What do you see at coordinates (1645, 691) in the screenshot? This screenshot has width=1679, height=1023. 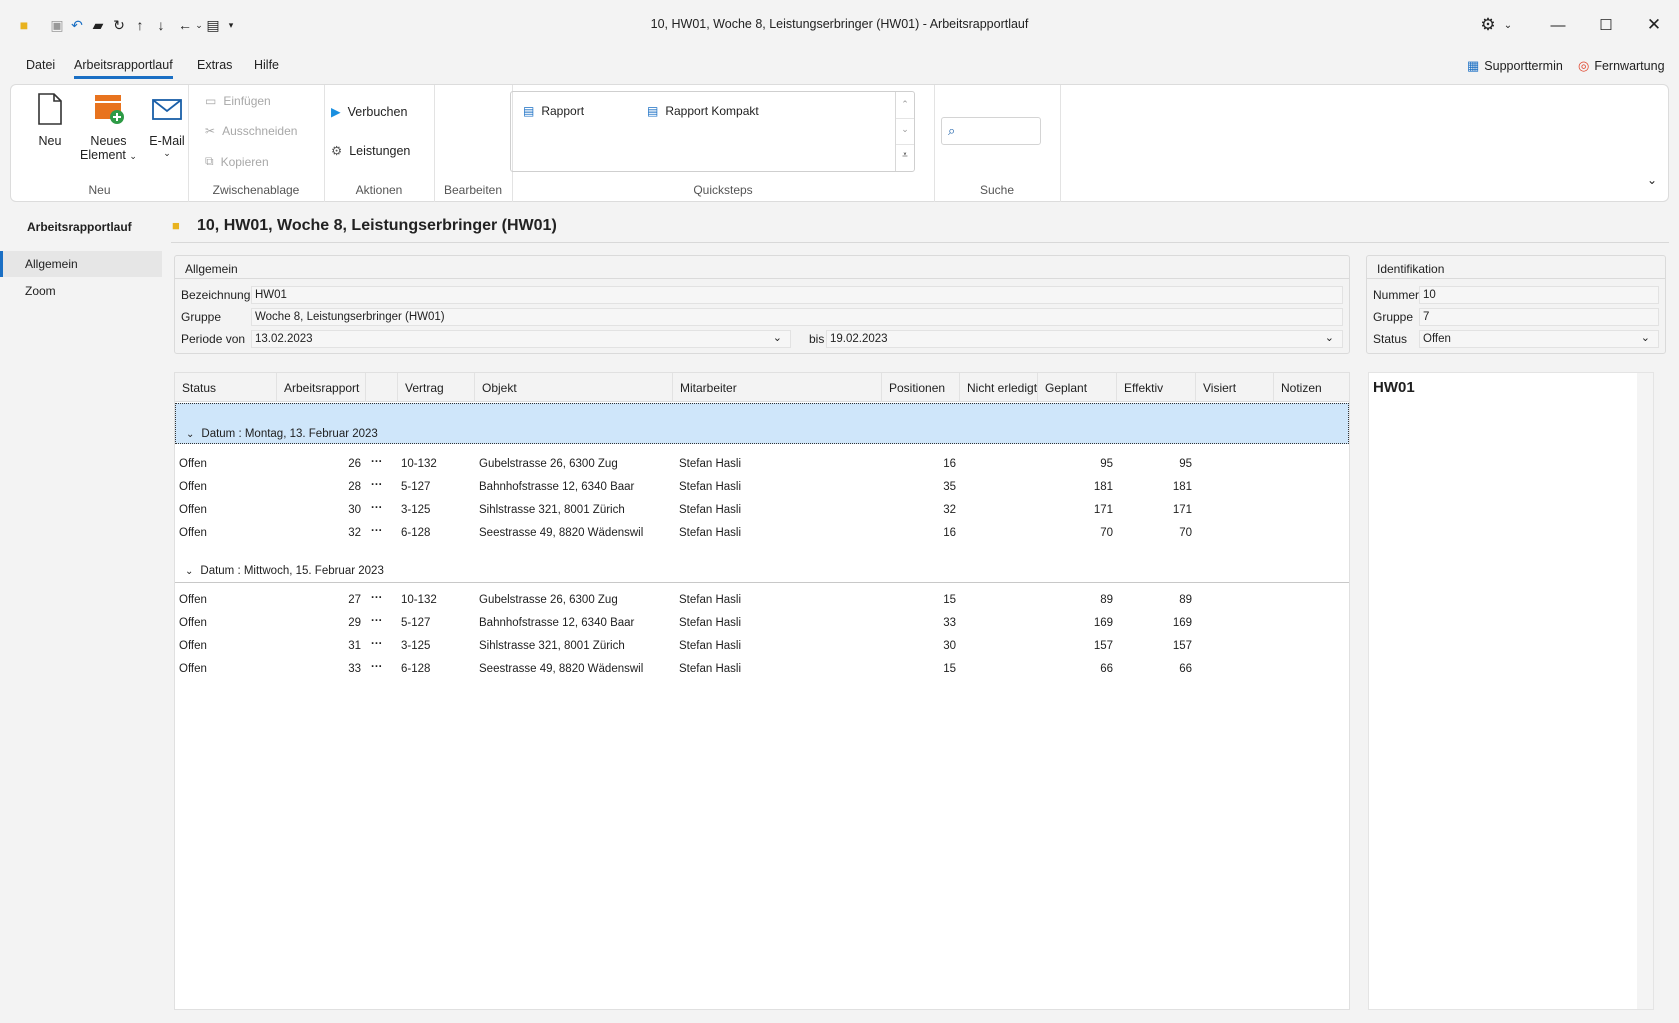 I see `preview-scrollbar` at bounding box center [1645, 691].